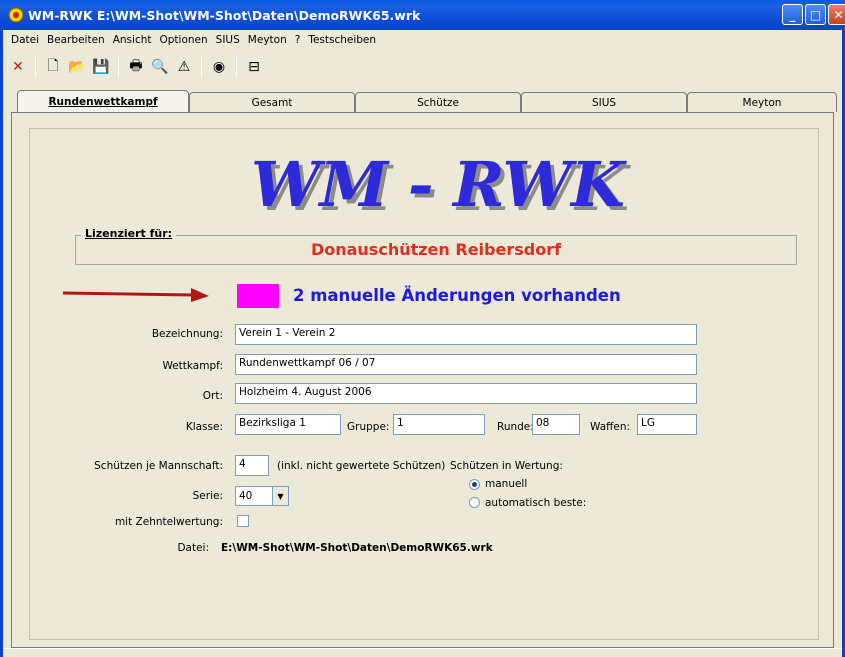  What do you see at coordinates (762, 102) in the screenshot?
I see `tab-meyton: Meyton` at bounding box center [762, 102].